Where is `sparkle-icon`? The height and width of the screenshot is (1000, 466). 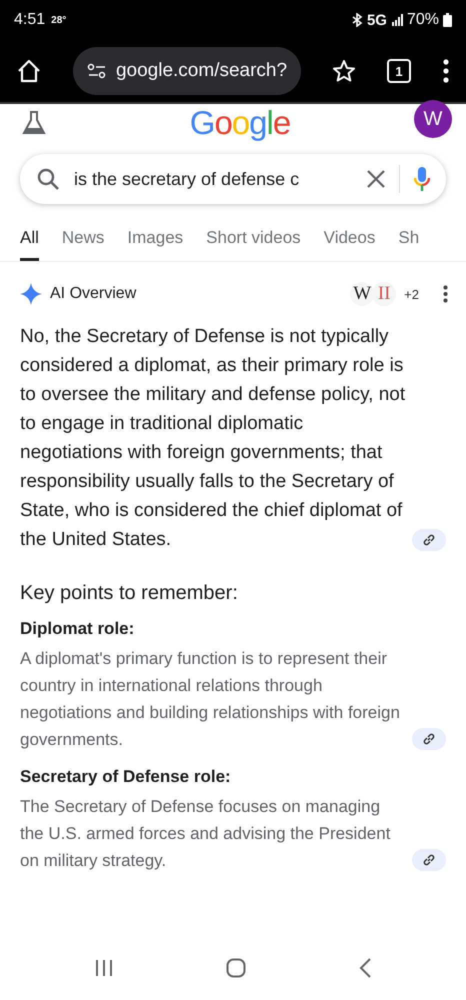
sparkle-icon is located at coordinates (31, 294).